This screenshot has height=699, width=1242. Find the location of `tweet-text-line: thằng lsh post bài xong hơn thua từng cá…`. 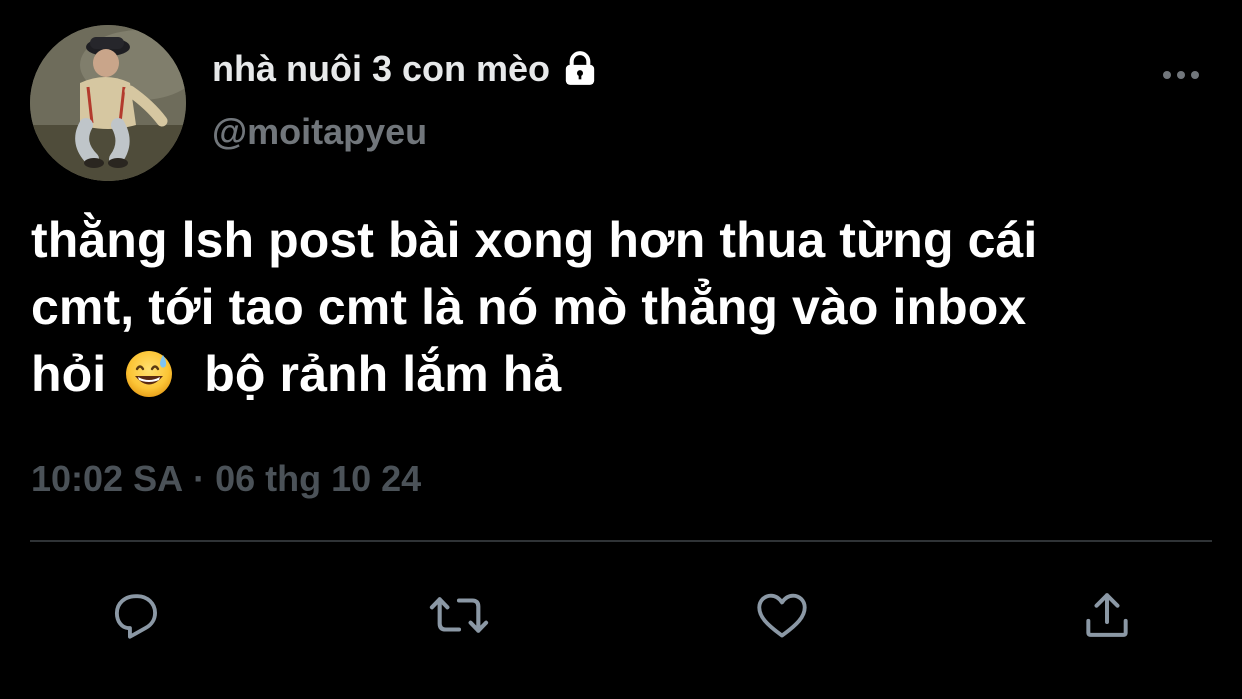

tweet-text-line: thằng lsh post bài xong hơn thua từng cá… is located at coordinates (534, 240).